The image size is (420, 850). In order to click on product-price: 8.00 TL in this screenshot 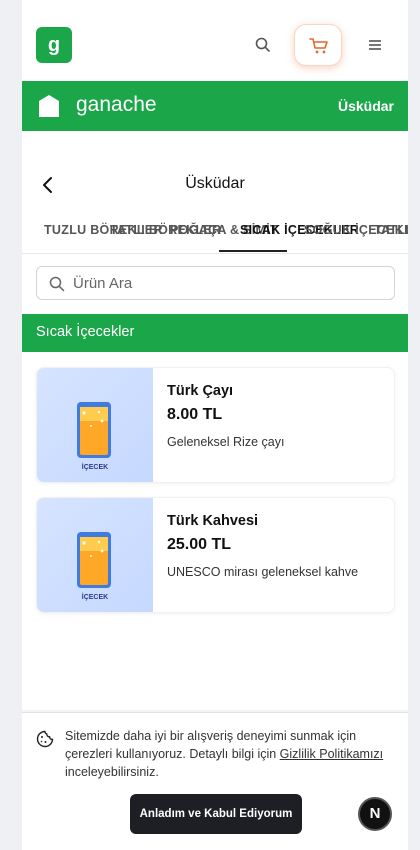, I will do `click(195, 414)`.